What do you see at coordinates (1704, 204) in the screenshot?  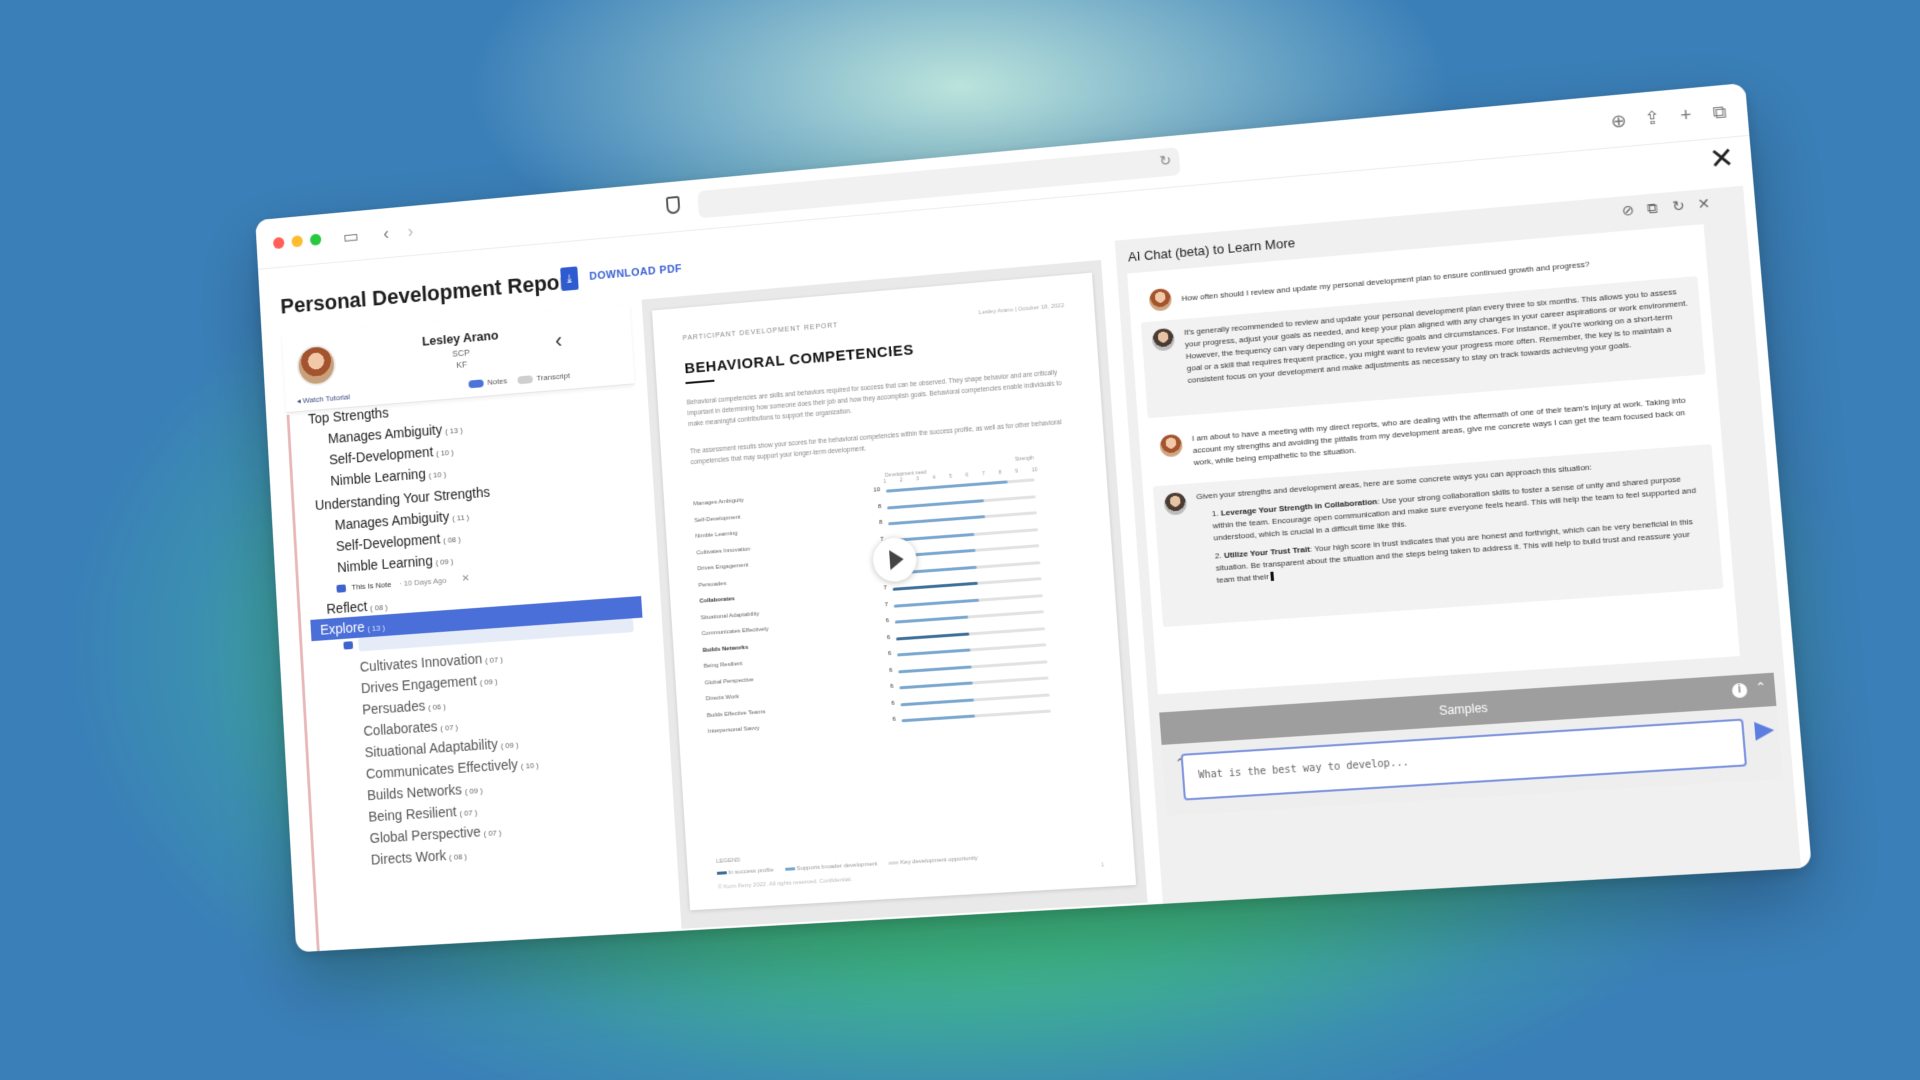 I see `close-chat-icon: ✕` at bounding box center [1704, 204].